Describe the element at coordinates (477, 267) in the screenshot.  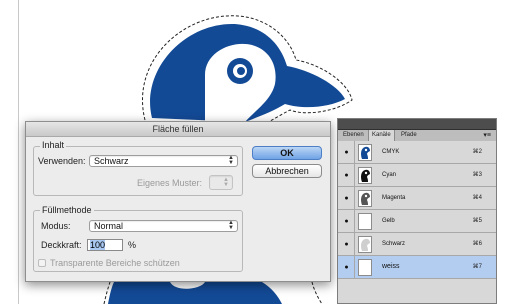
I see `channel-shortcut: ⌘7` at that location.